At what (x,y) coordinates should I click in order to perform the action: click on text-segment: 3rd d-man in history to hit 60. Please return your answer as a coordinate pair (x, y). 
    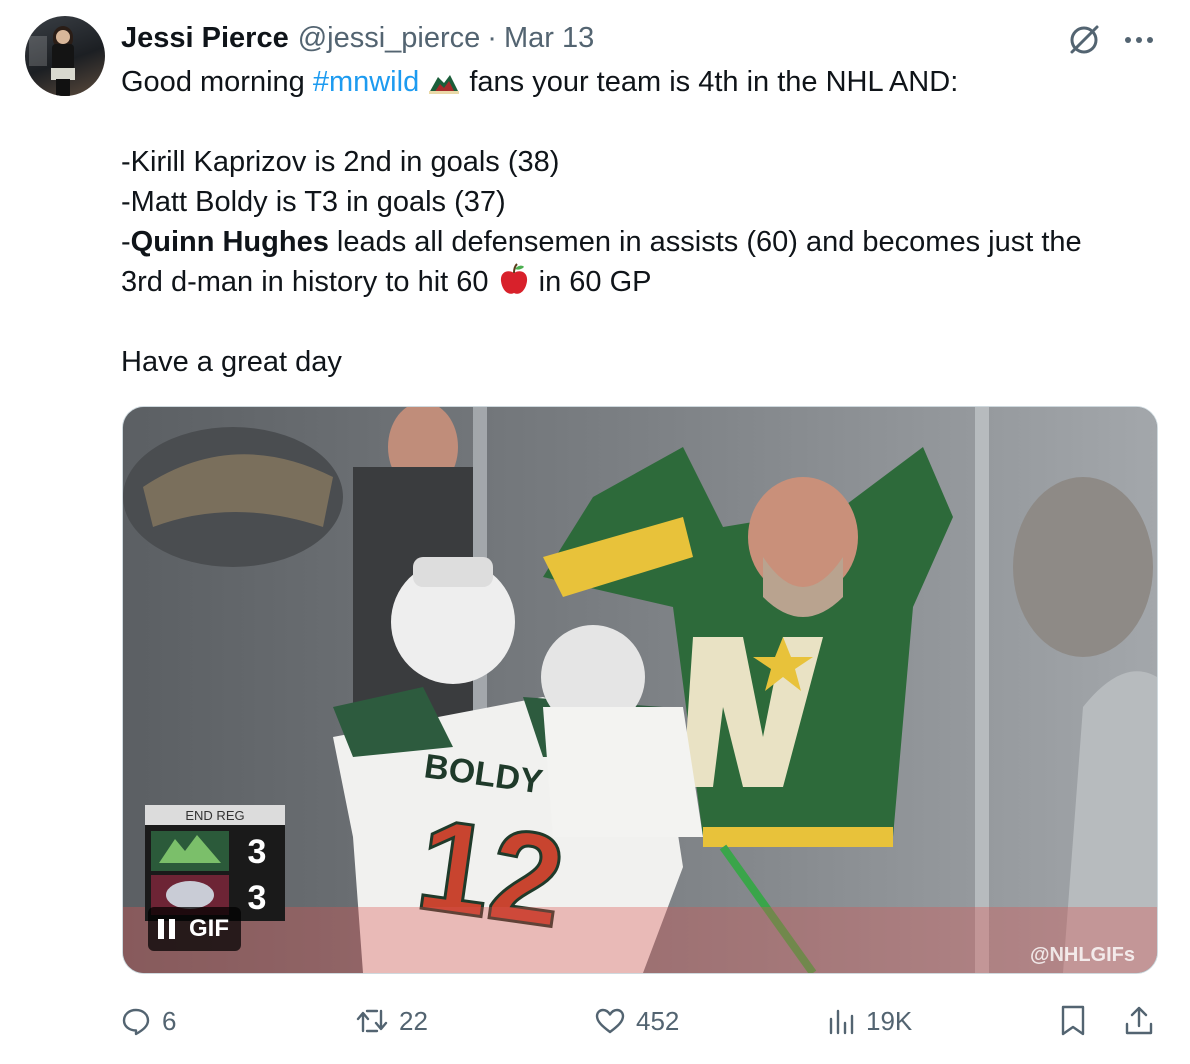
    Looking at the image, I should click on (309, 282).